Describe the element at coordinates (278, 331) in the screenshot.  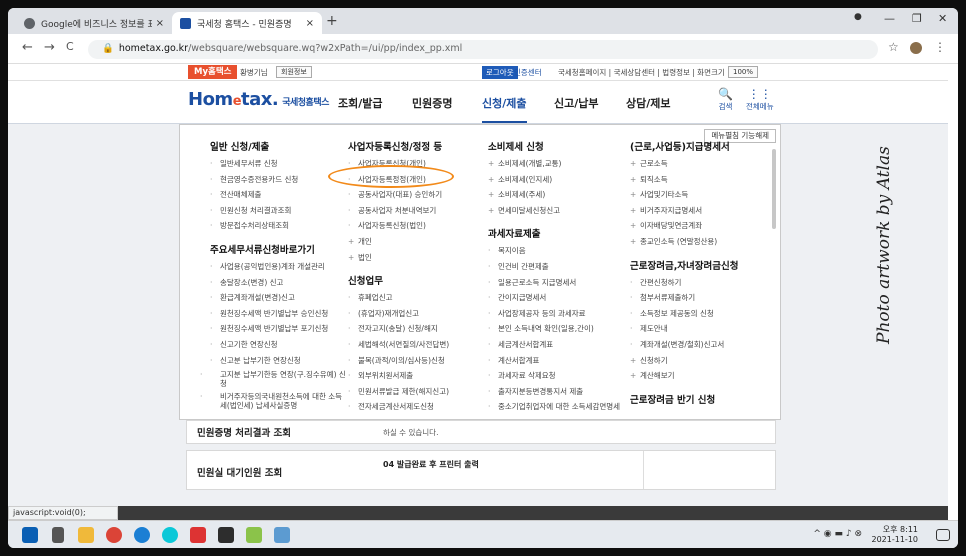
I see `menu-link: · 원천징수세액 반기별납부 포기신청` at that location.